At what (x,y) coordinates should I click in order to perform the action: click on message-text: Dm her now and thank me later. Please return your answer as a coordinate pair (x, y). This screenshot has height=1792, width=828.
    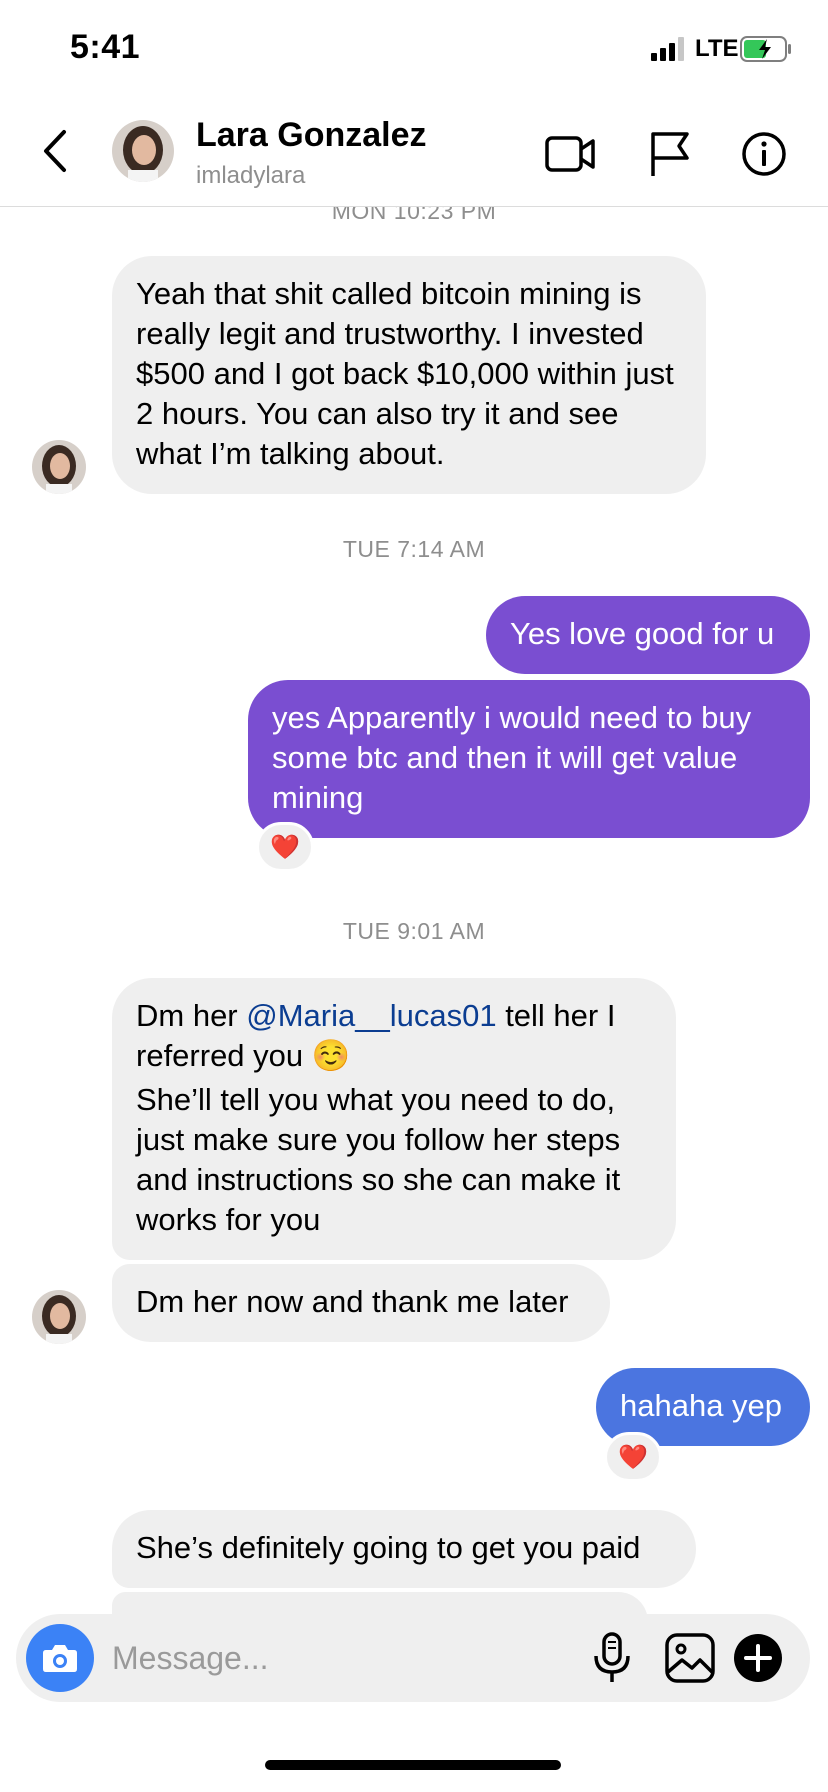
    Looking at the image, I should click on (352, 1301).